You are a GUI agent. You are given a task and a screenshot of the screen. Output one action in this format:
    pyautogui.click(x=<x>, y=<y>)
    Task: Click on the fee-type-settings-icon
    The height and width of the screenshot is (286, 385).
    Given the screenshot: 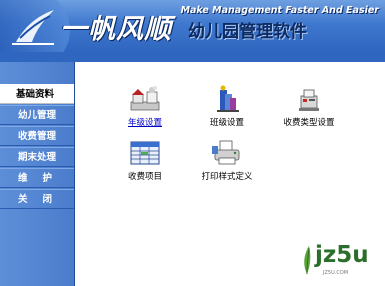 What is the action you would take?
    pyautogui.click(x=309, y=100)
    